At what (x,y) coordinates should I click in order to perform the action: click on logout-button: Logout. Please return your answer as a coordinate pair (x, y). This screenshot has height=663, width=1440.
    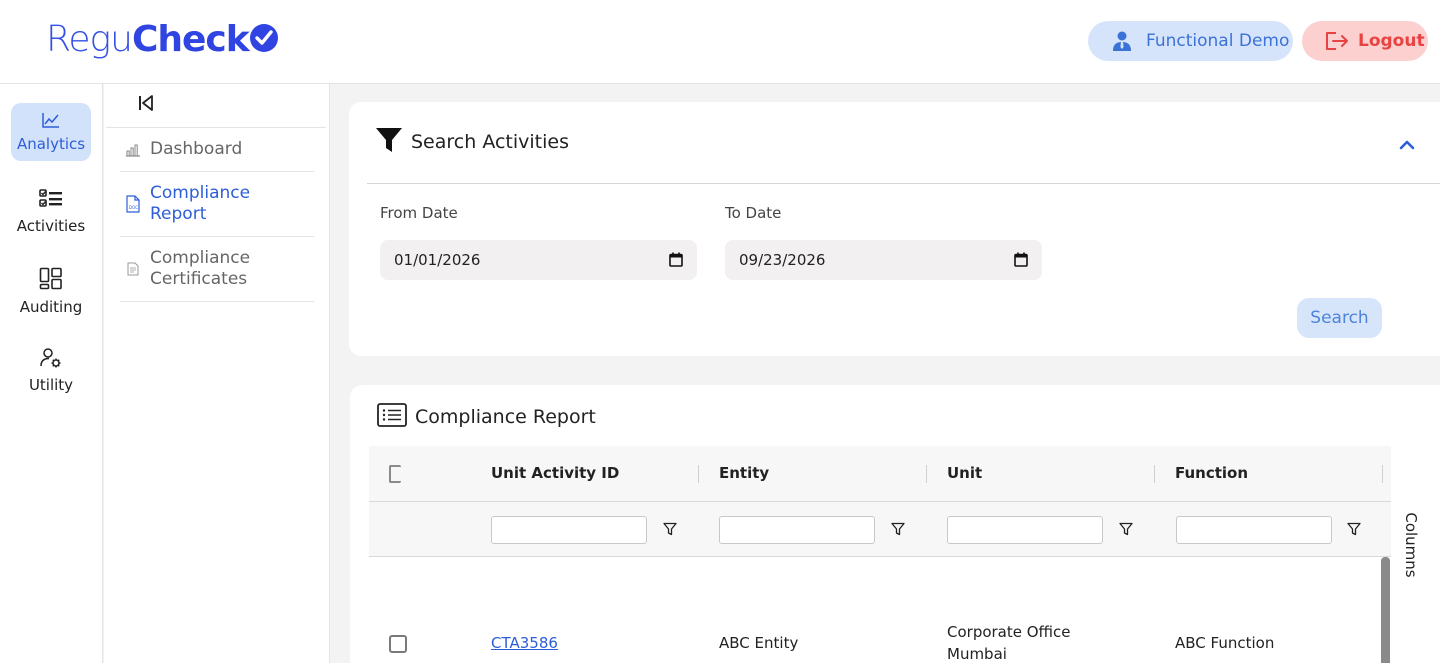
    Looking at the image, I should click on (1365, 41).